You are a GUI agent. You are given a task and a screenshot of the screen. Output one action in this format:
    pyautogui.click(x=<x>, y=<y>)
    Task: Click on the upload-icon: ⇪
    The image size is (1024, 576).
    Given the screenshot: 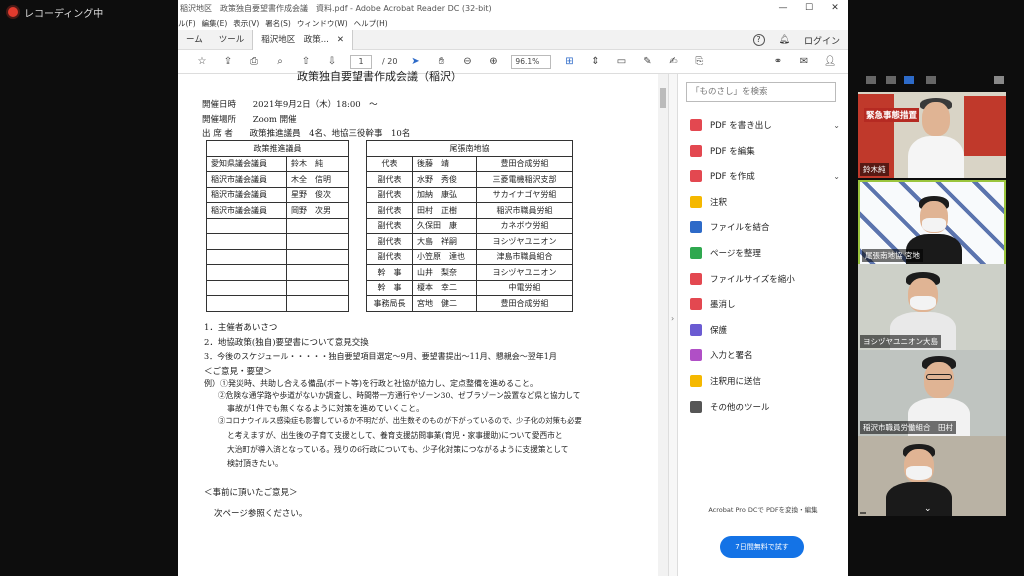 What is the action you would take?
    pyautogui.click(x=228, y=61)
    